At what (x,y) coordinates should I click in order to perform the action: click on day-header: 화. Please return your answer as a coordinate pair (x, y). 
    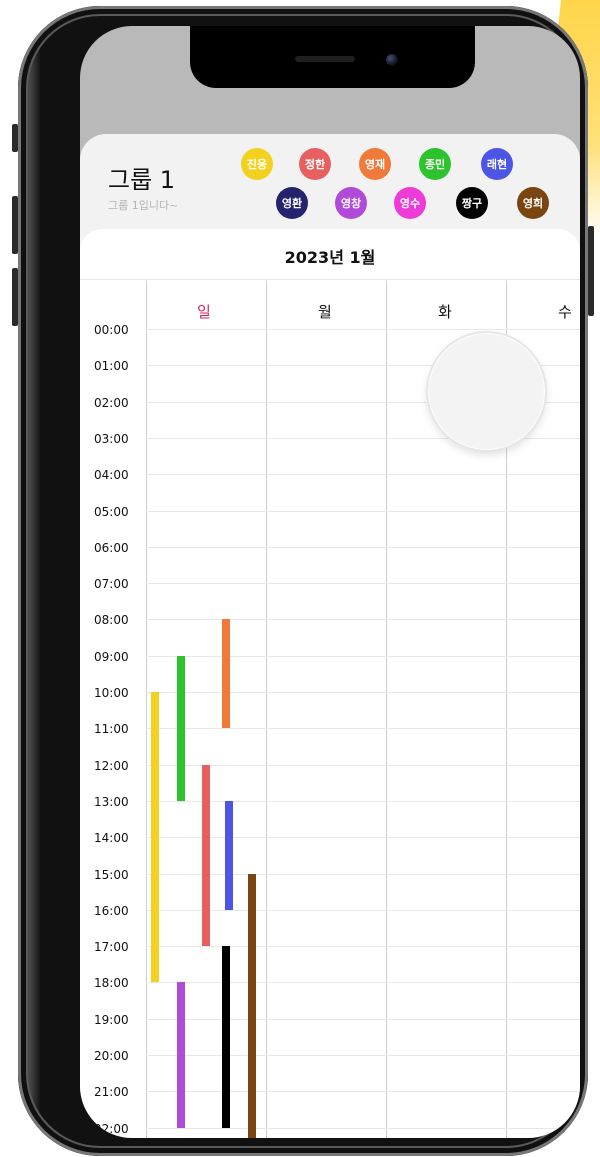
    Looking at the image, I should click on (445, 312).